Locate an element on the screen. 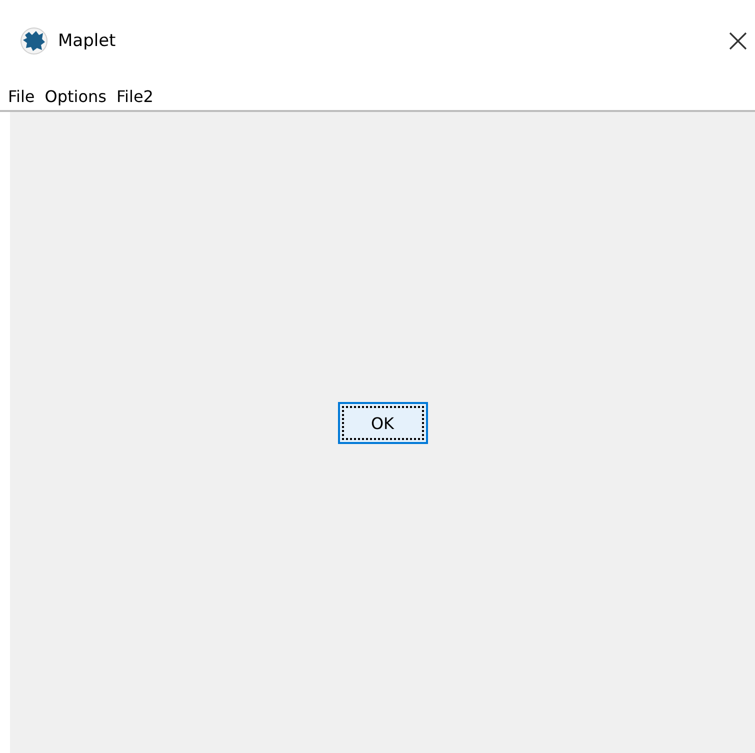 This screenshot has height=753, width=755. window-title: Maplet is located at coordinates (87, 41).